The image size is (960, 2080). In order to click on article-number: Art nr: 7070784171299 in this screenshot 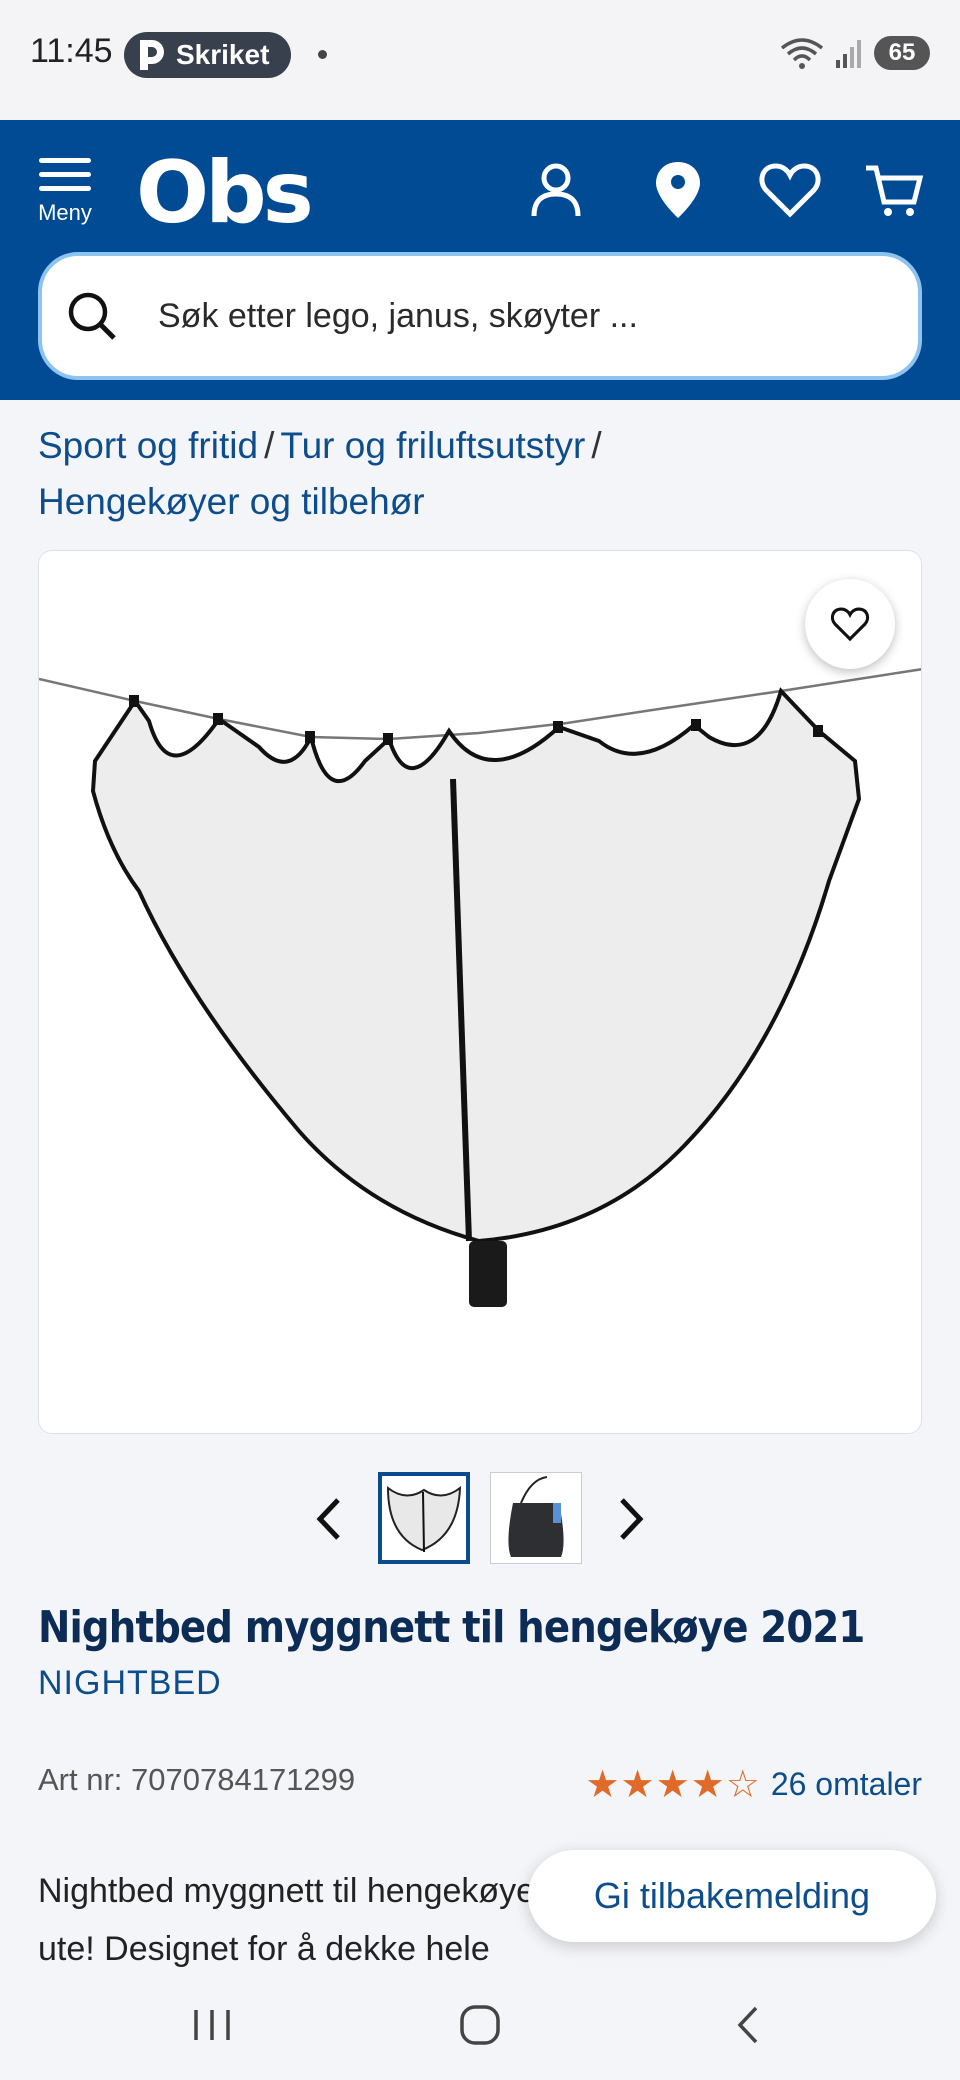, I will do `click(197, 1779)`.